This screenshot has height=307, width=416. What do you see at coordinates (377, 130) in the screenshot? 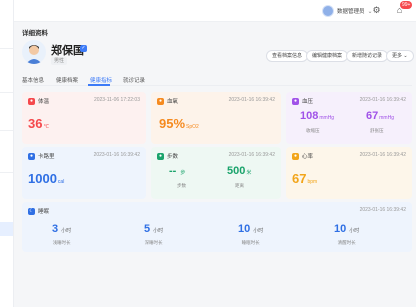
I see `diastolic-label: 舒张压` at bounding box center [377, 130].